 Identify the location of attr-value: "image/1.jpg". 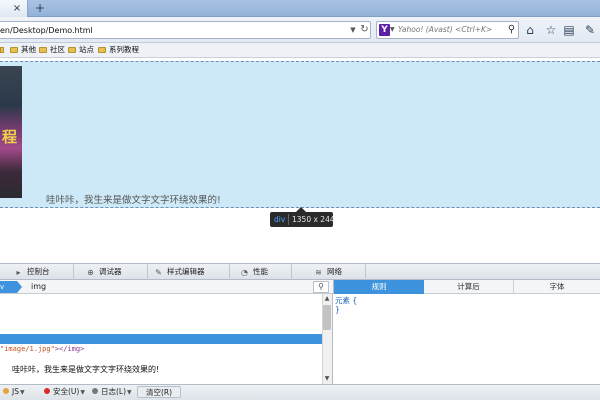
(27, 349).